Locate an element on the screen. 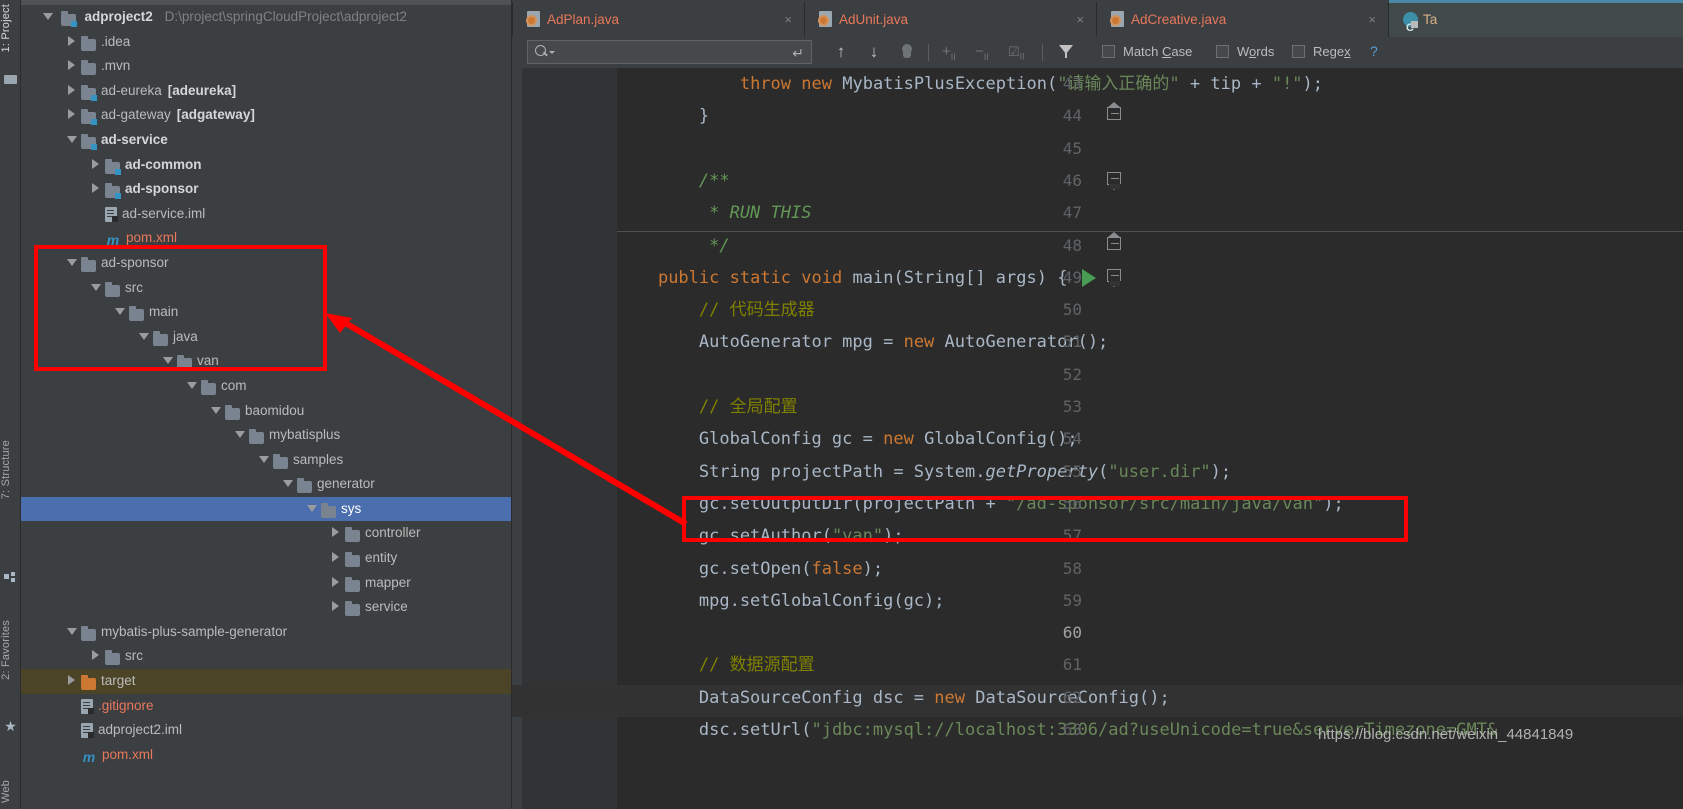 The image size is (1683, 809). tree-row-target: target is located at coordinates (266, 681).